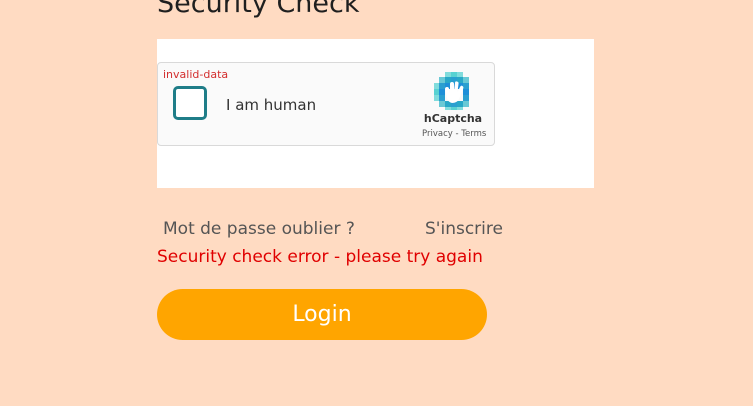 Image resolution: width=753 pixels, height=406 pixels. Describe the element at coordinates (464, 229) in the screenshot. I see `register-link: S'inscrire` at that location.